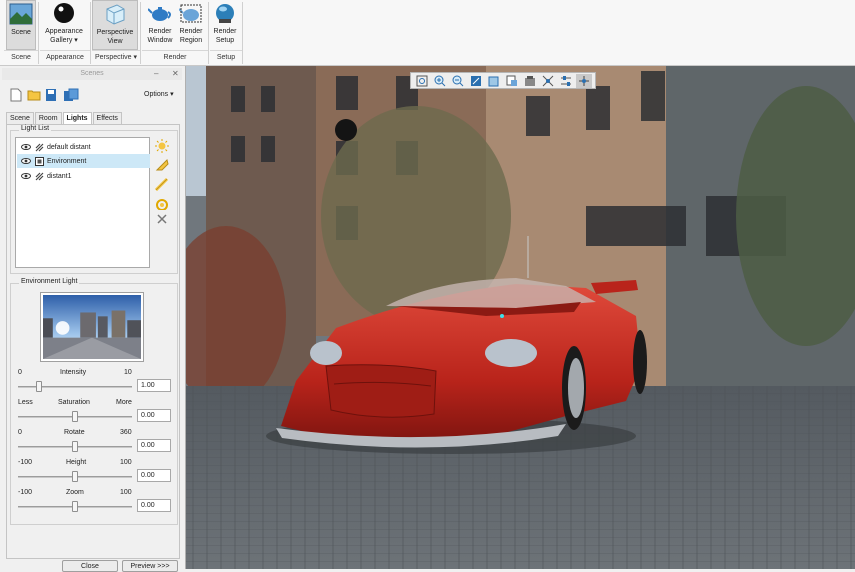 This screenshot has width=855, height=572. Describe the element at coordinates (90, 566) in the screenshot. I see `close-button: Close` at that location.